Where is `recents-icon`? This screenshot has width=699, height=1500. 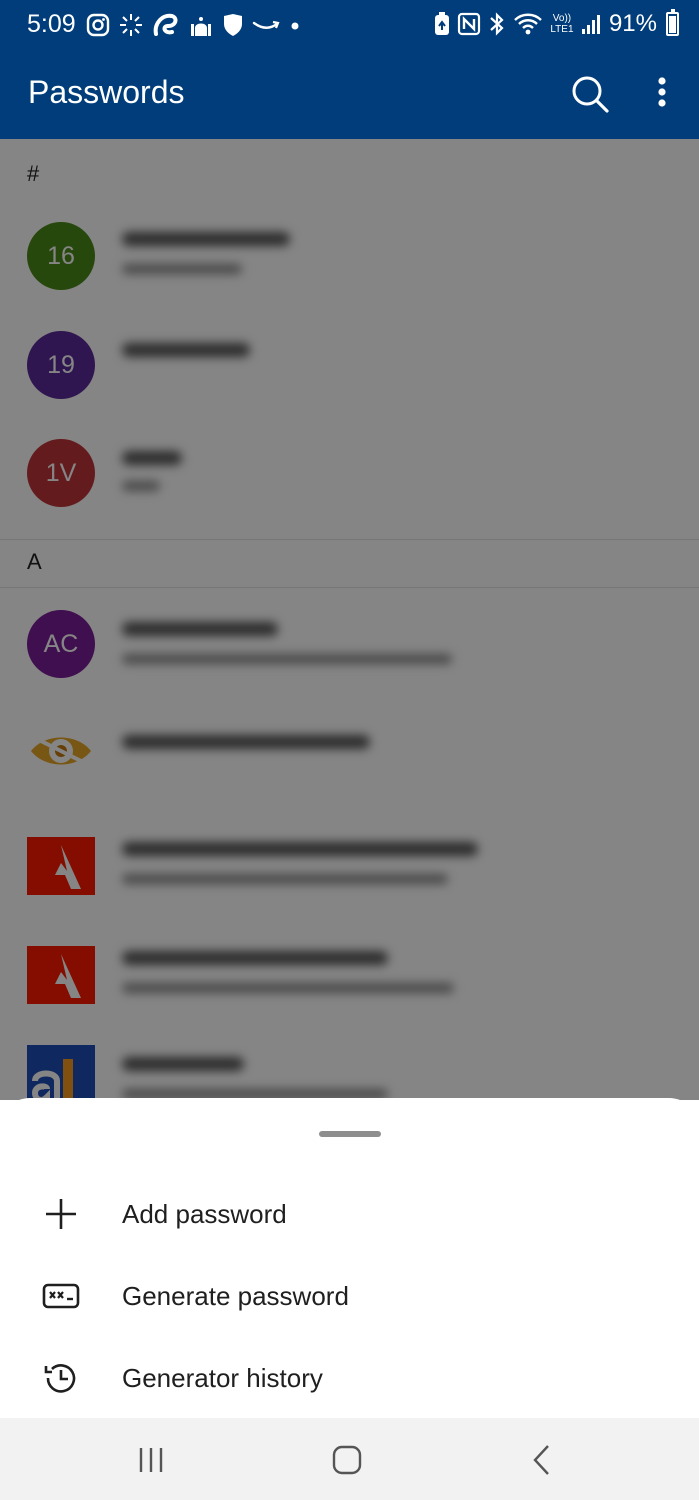
recents-icon is located at coordinates (151, 1460).